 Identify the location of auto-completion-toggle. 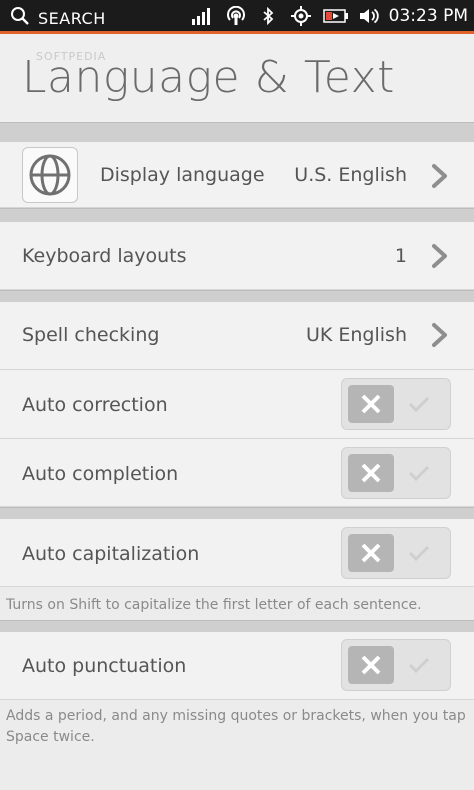
(396, 473).